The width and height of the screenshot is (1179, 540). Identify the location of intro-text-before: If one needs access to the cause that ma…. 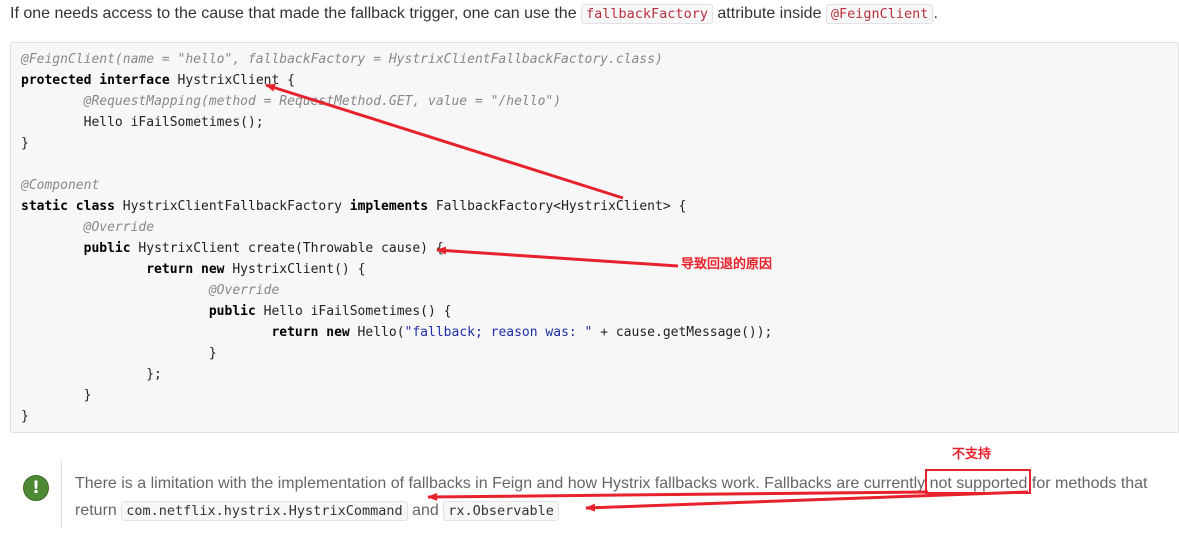
(296, 13).